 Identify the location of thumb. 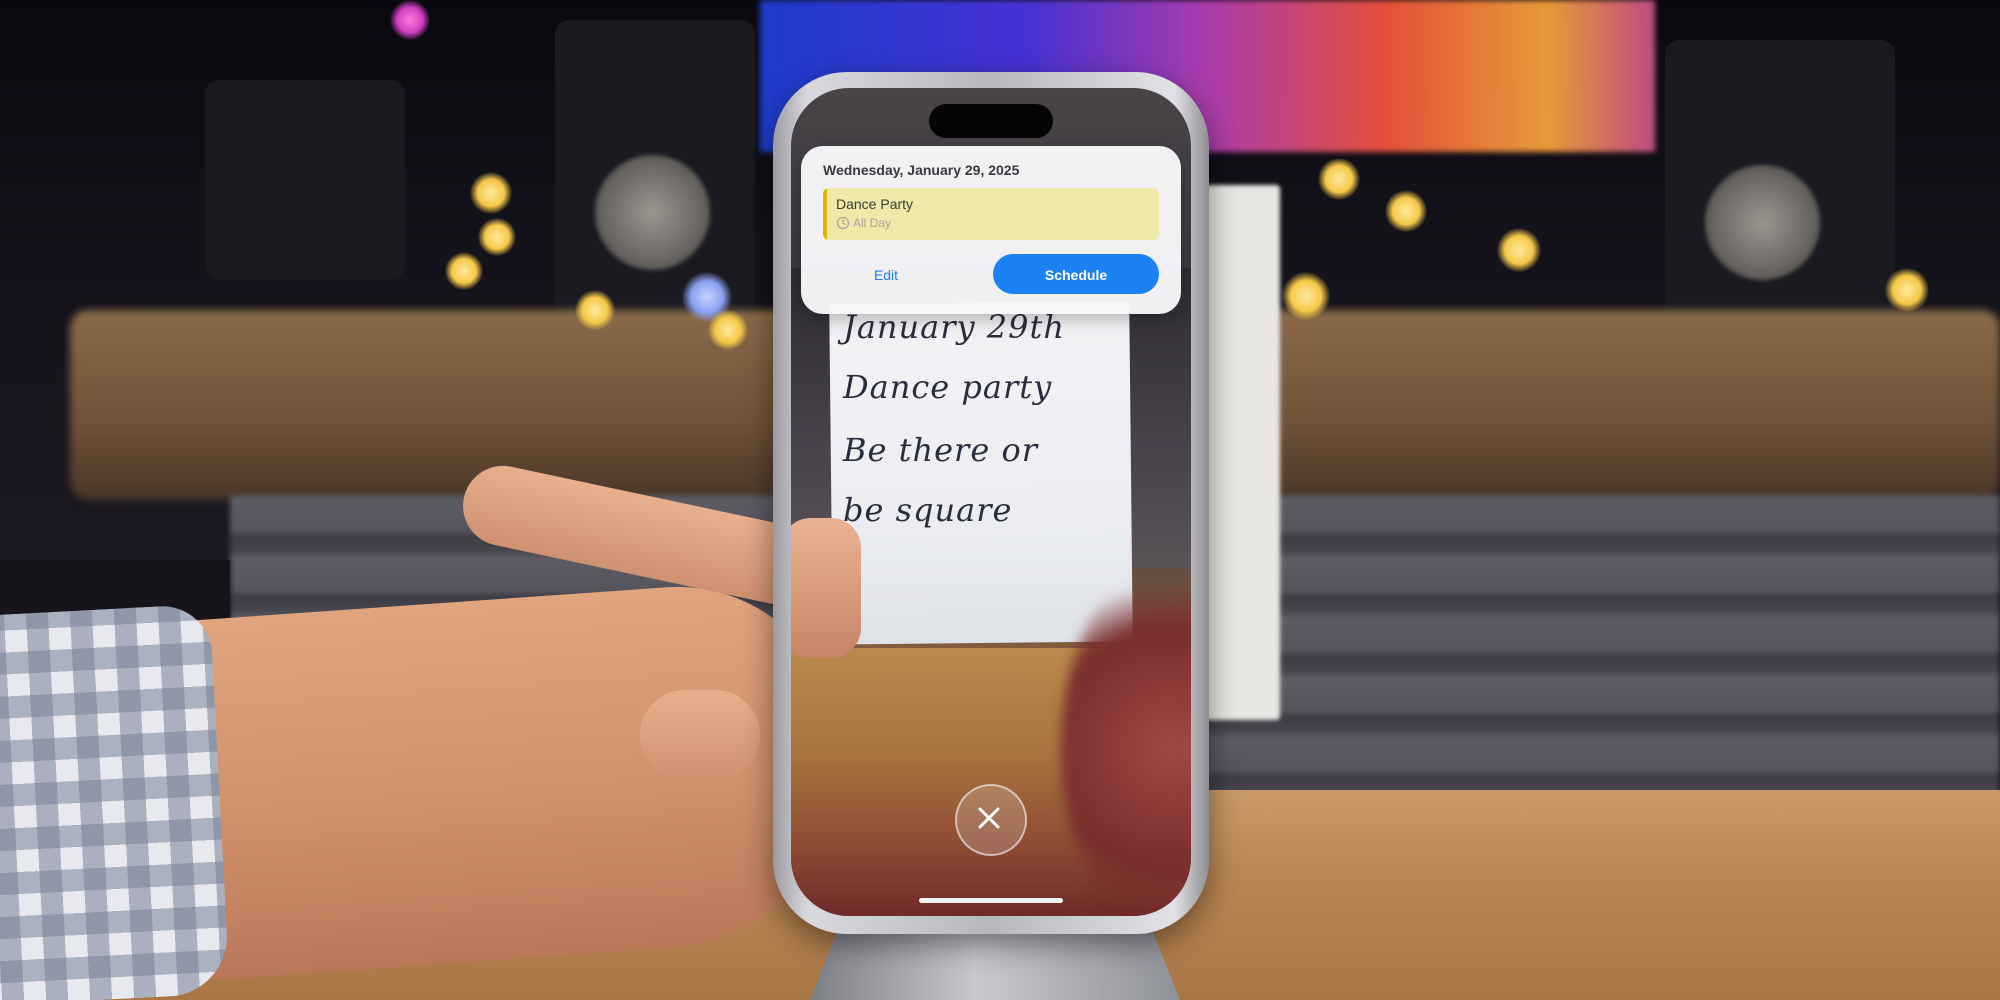
(826, 588).